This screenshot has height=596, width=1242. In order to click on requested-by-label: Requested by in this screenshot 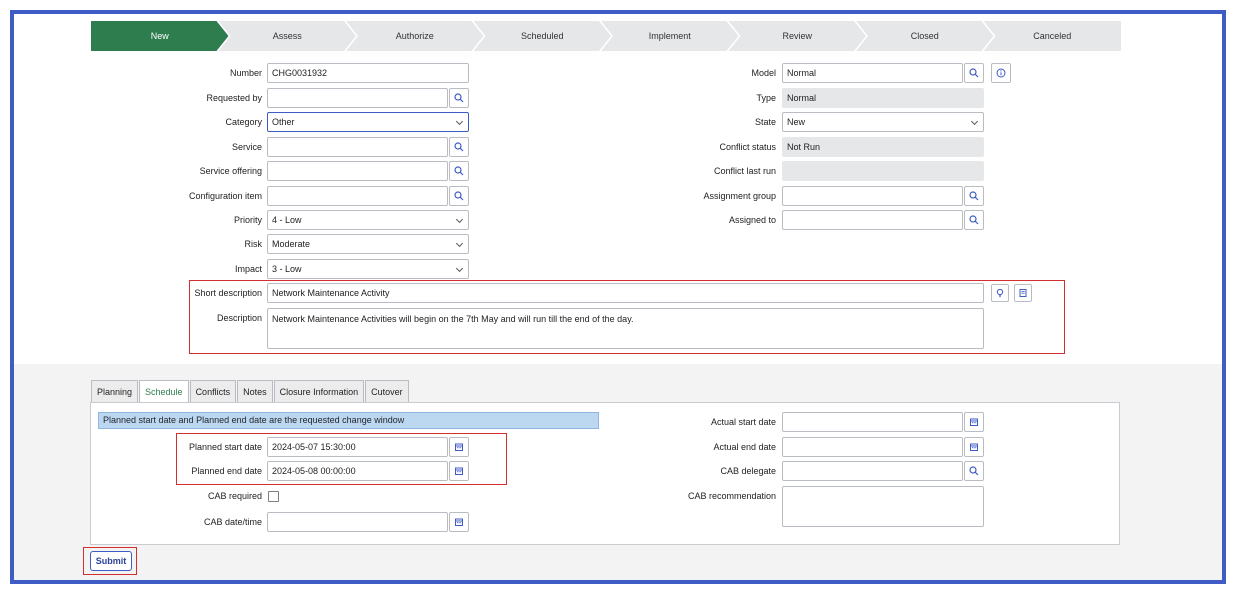, I will do `click(234, 98)`.